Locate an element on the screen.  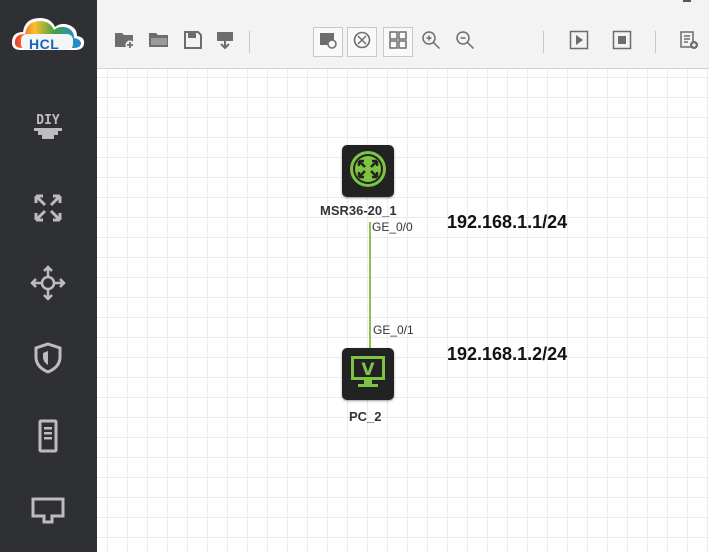
start-button is located at coordinates (579, 42).